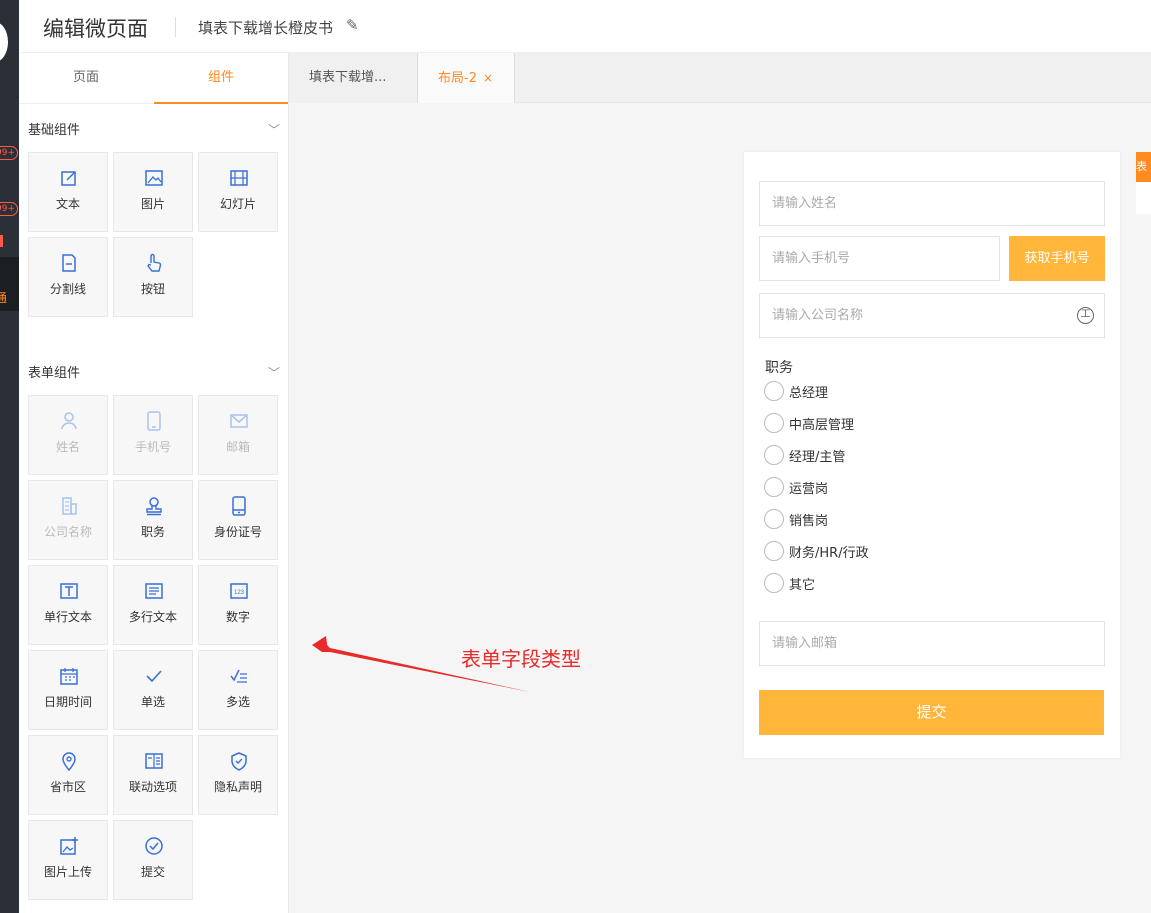 The height and width of the screenshot is (913, 1151). I want to click on component-button: 按钮, so click(153, 277).